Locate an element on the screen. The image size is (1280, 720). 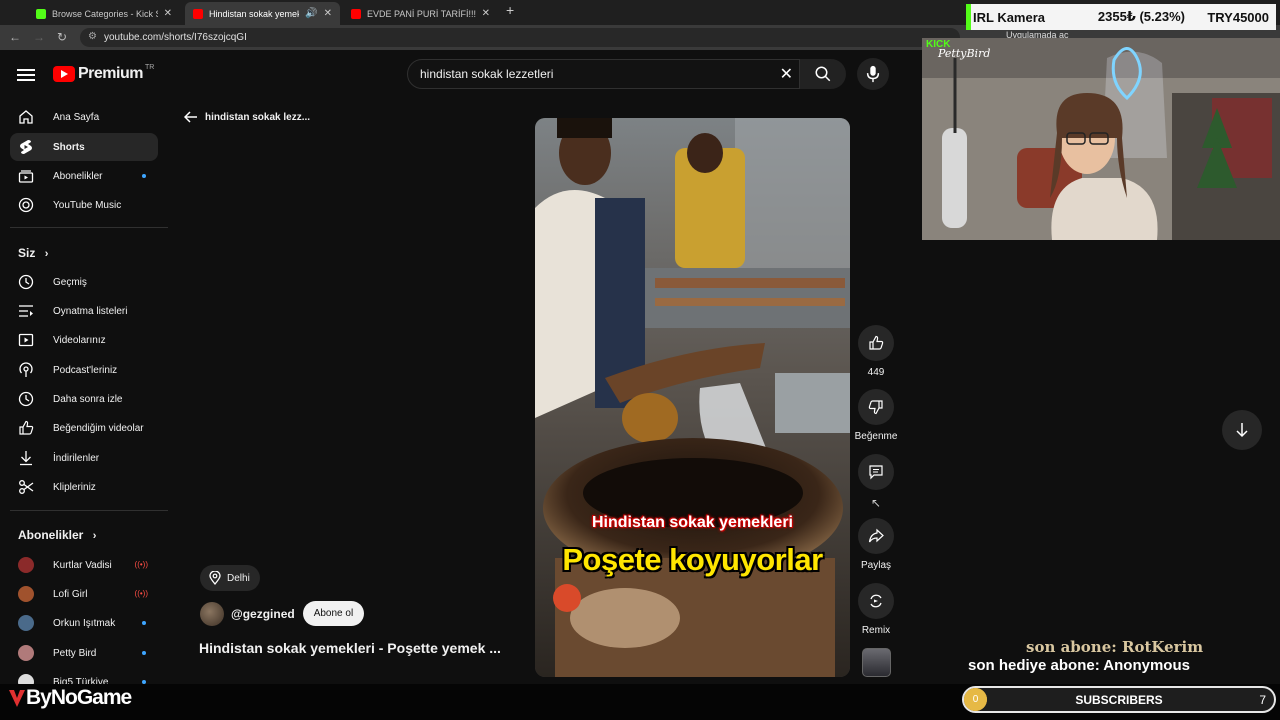
home-icon is located at coordinates (26, 117).